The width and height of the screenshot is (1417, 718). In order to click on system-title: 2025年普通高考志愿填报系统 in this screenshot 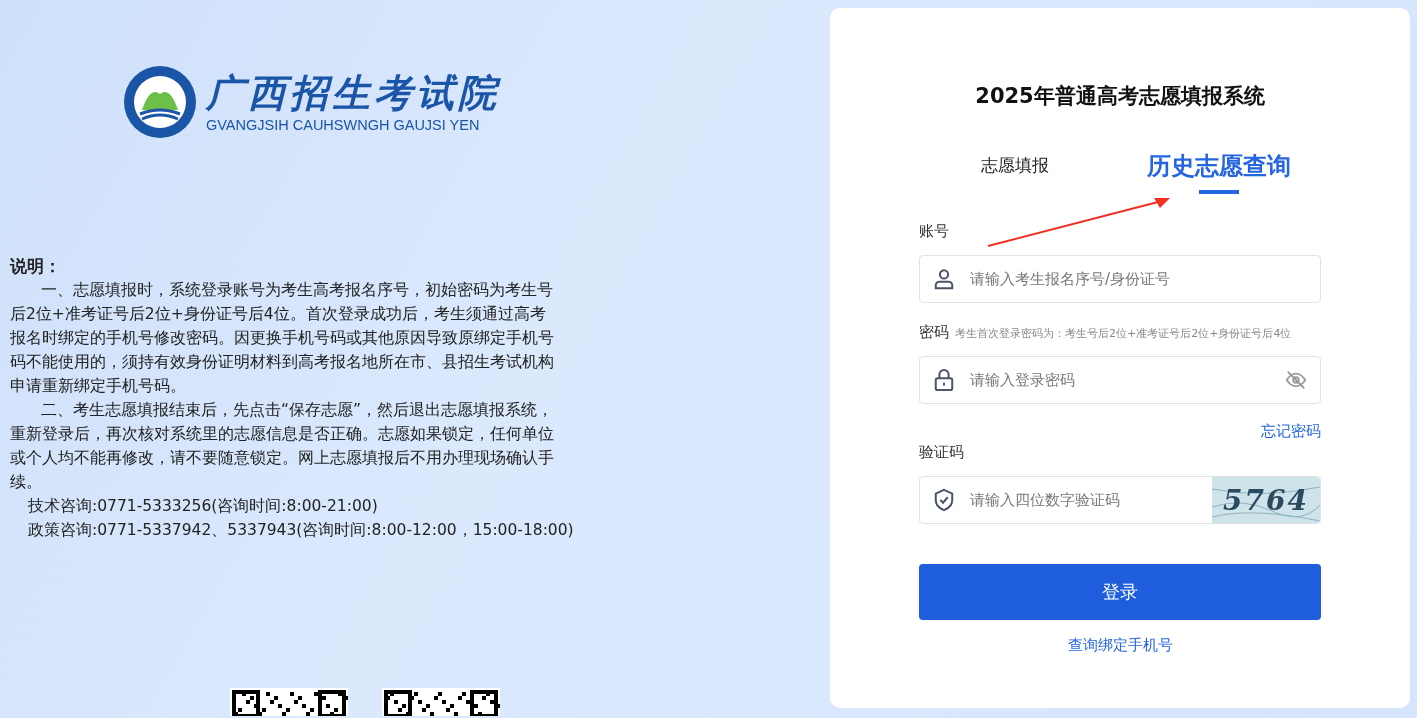, I will do `click(1120, 96)`.